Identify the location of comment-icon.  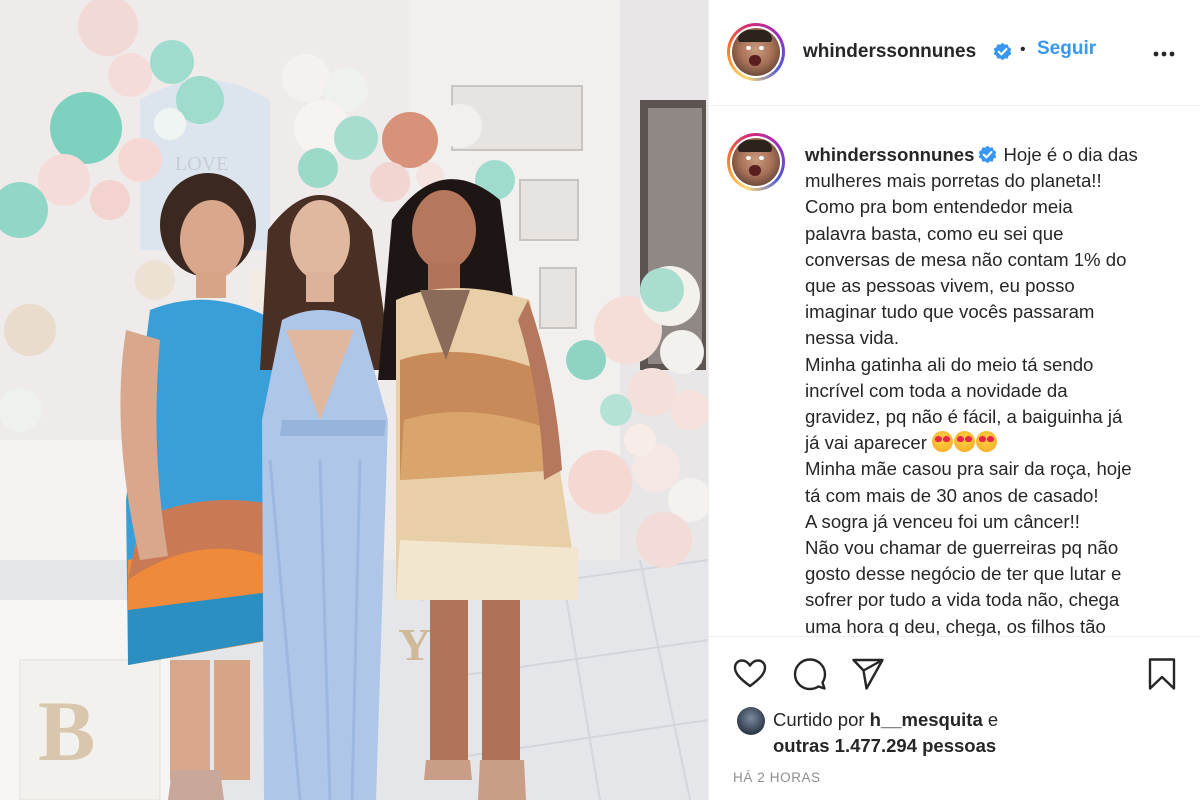
(810, 674).